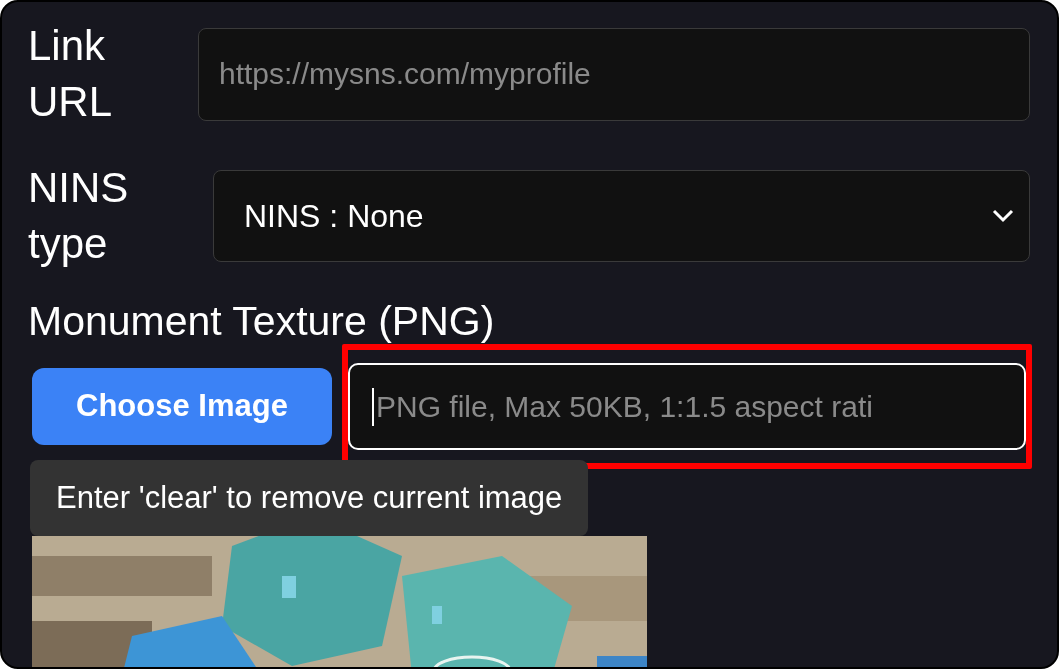 Image resolution: width=1059 pixels, height=669 pixels. I want to click on url-input-field: https://mysns.com/myprofile, so click(614, 74).